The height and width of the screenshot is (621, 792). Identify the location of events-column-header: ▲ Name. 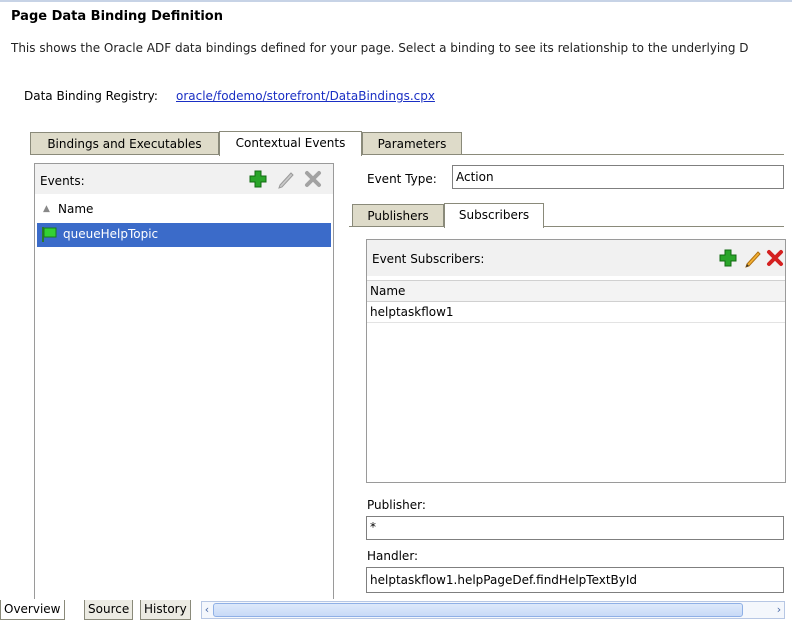
(184, 209).